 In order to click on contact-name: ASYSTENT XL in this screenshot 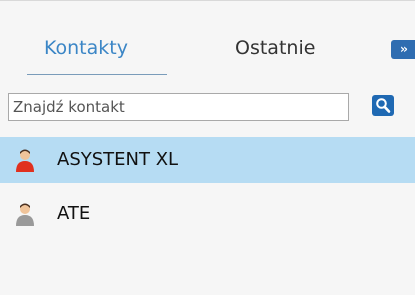, I will do `click(118, 159)`.